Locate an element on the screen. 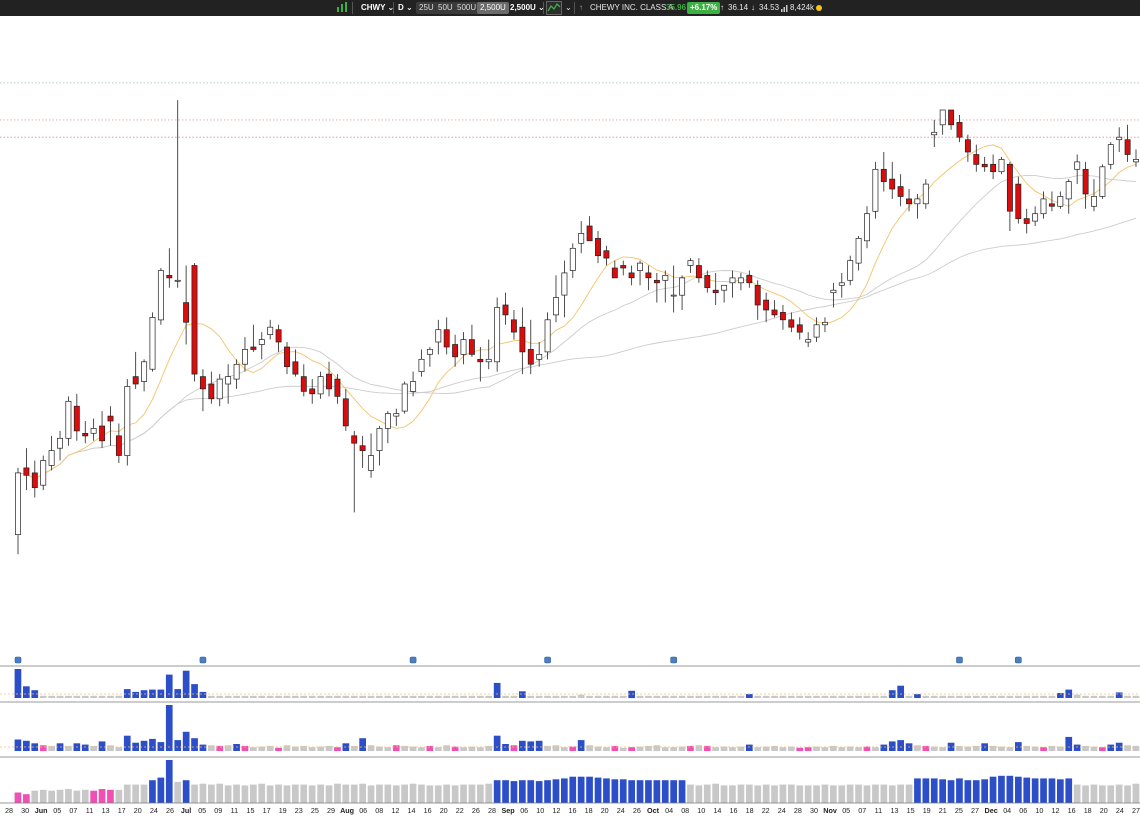  x-tick-label: 16 is located at coordinates (734, 810).